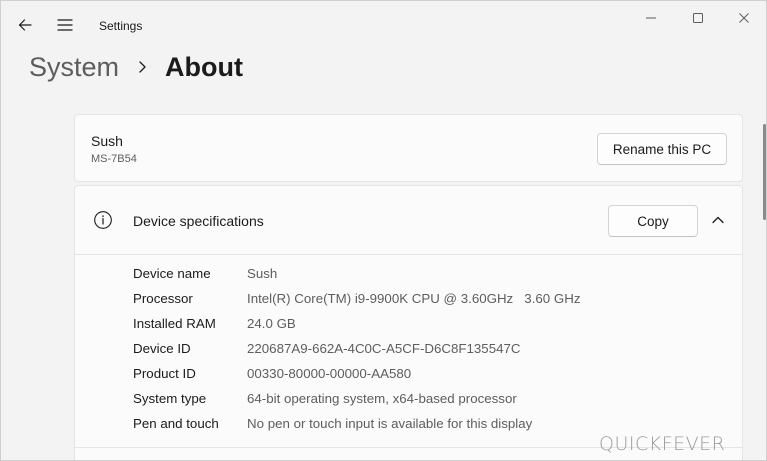 The image size is (767, 461). What do you see at coordinates (142, 67) in the screenshot?
I see `chevron-right-icon` at bounding box center [142, 67].